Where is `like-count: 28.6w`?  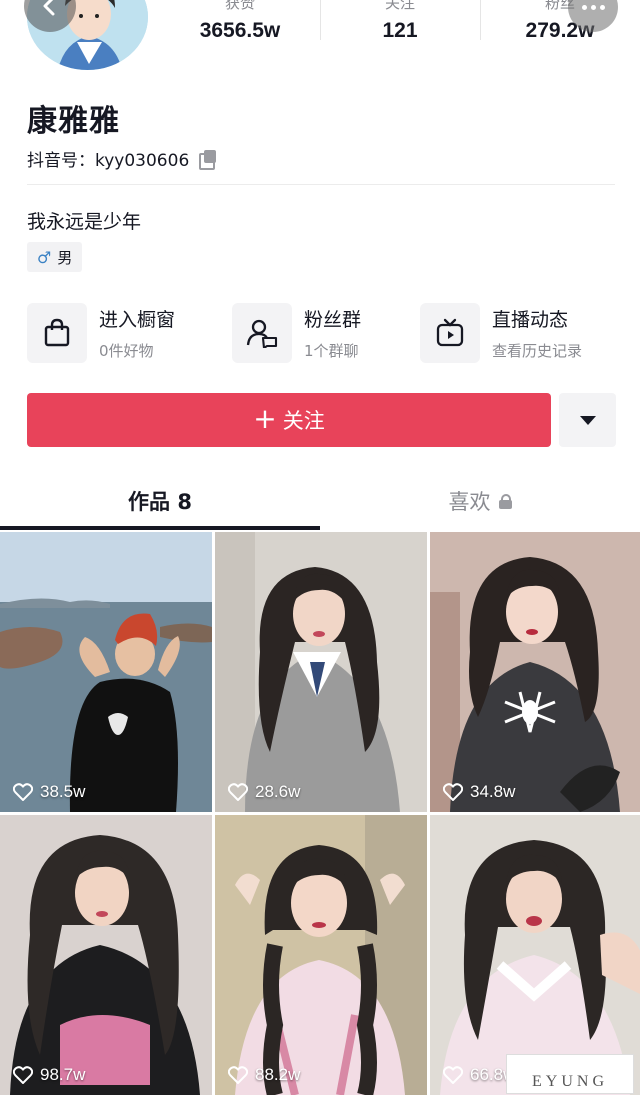
like-count: 28.6w is located at coordinates (264, 792).